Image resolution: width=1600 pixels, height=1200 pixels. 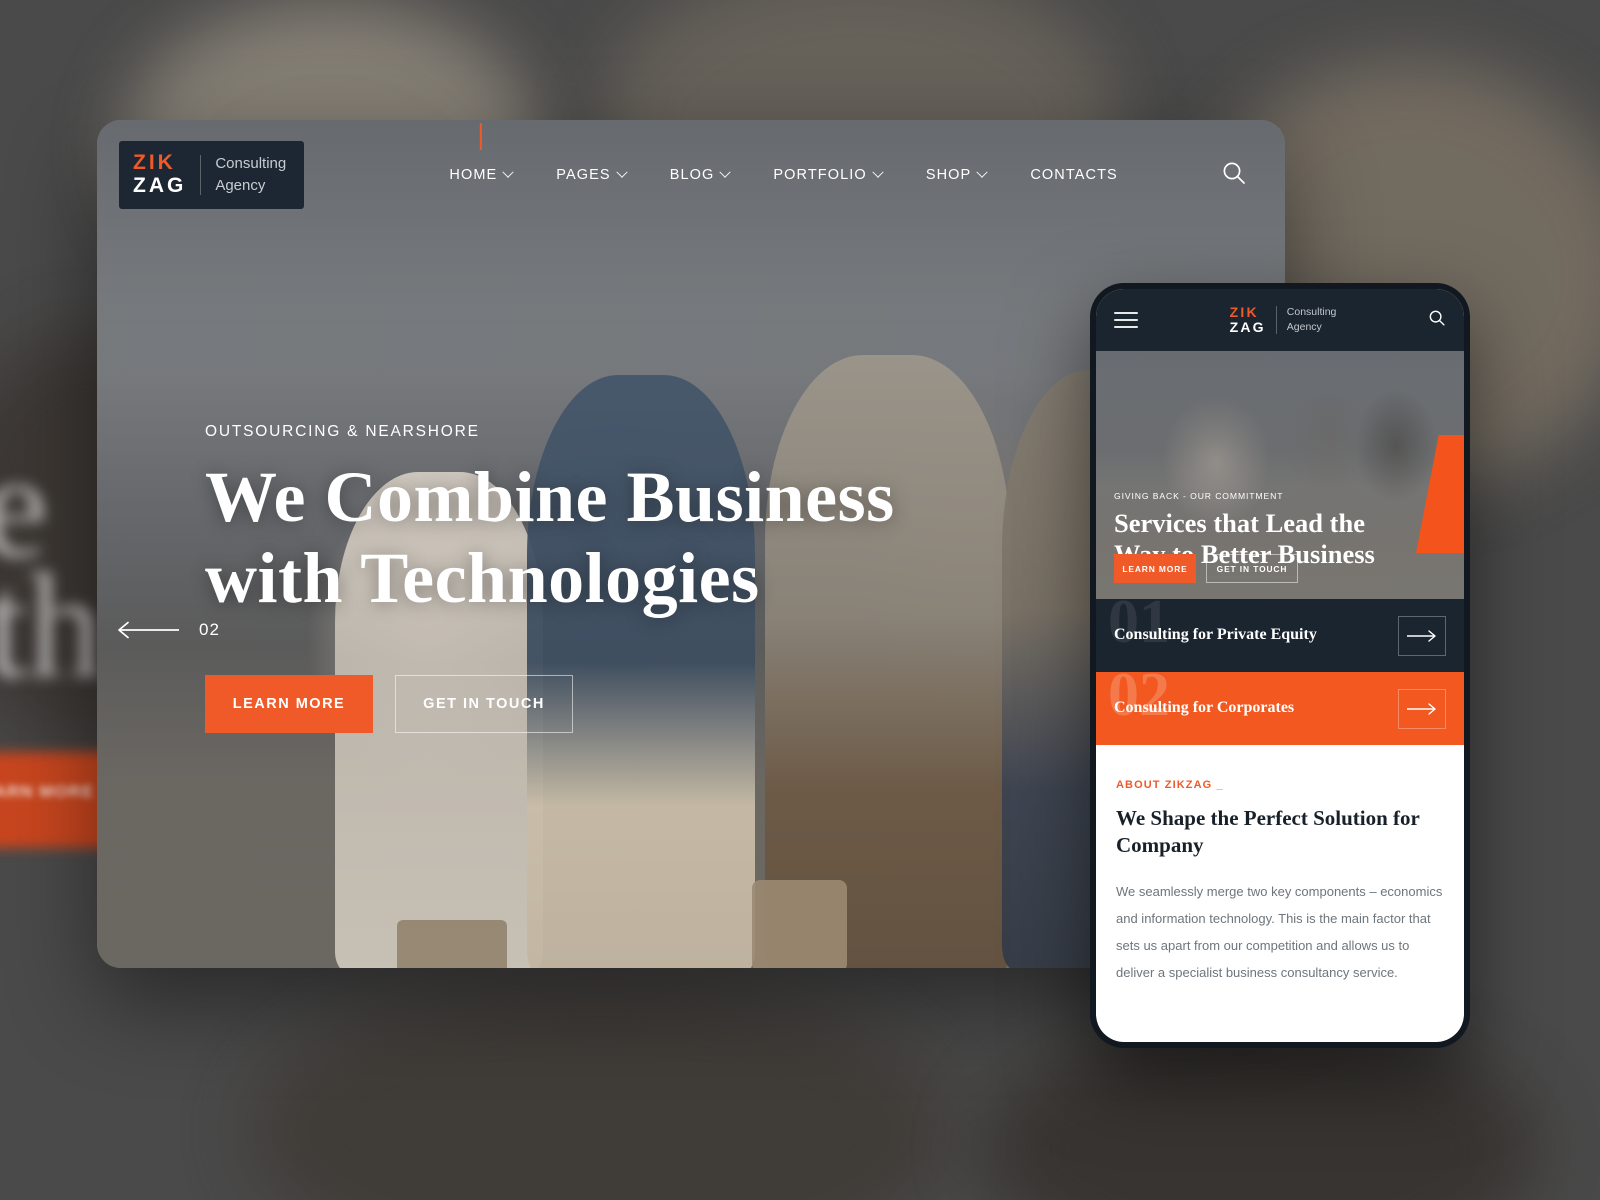 I want to click on mobile-header: ZIK ZAG Consulting Agency, so click(x=1280, y=320).